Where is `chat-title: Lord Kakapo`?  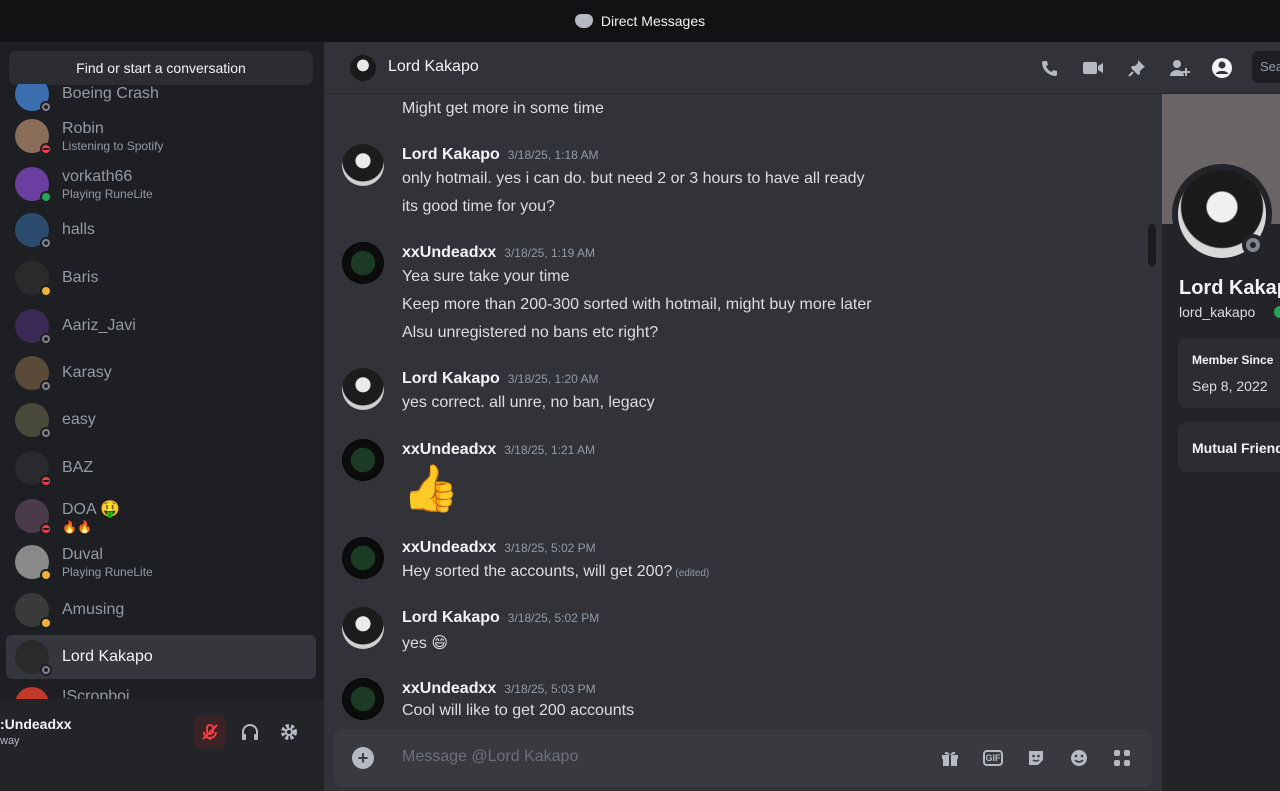 chat-title: Lord Kakapo is located at coordinates (433, 67).